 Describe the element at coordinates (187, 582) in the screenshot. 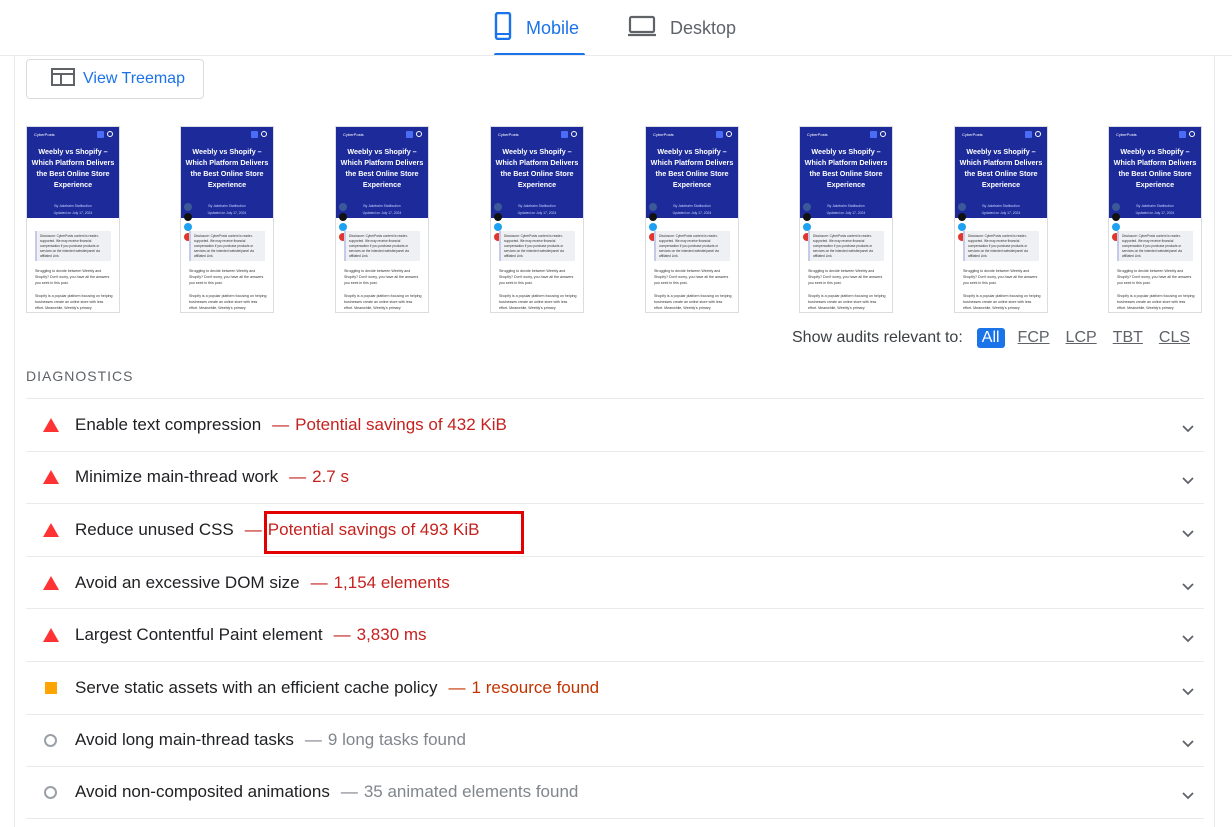

I see `audit-title: Avoid an excessive DOM size` at that location.